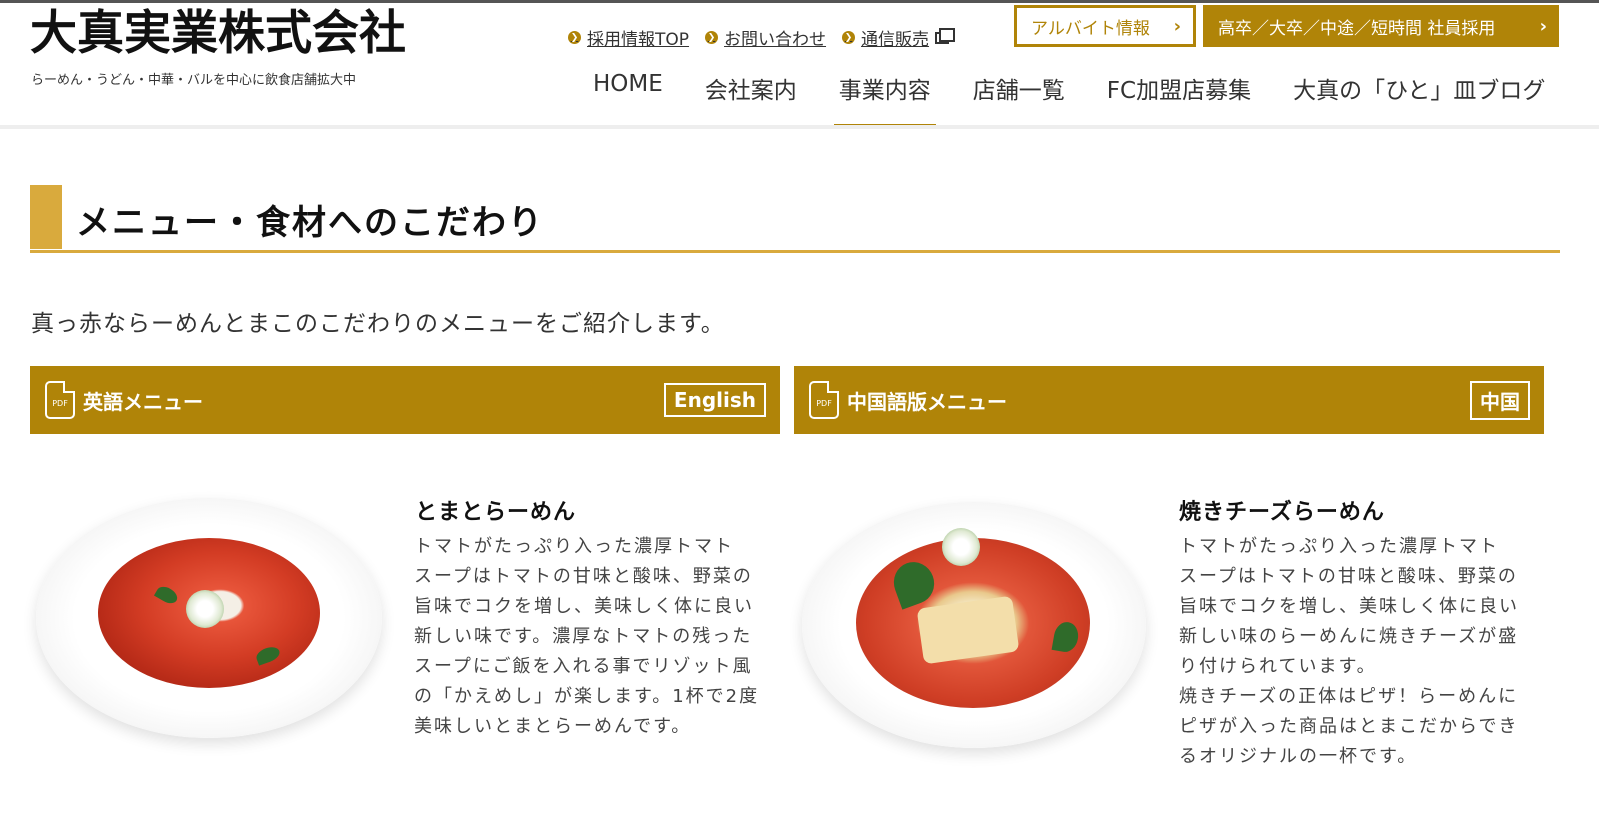 The height and width of the screenshot is (834, 1599). I want to click on util-link-label: 通信販売, so click(895, 40).